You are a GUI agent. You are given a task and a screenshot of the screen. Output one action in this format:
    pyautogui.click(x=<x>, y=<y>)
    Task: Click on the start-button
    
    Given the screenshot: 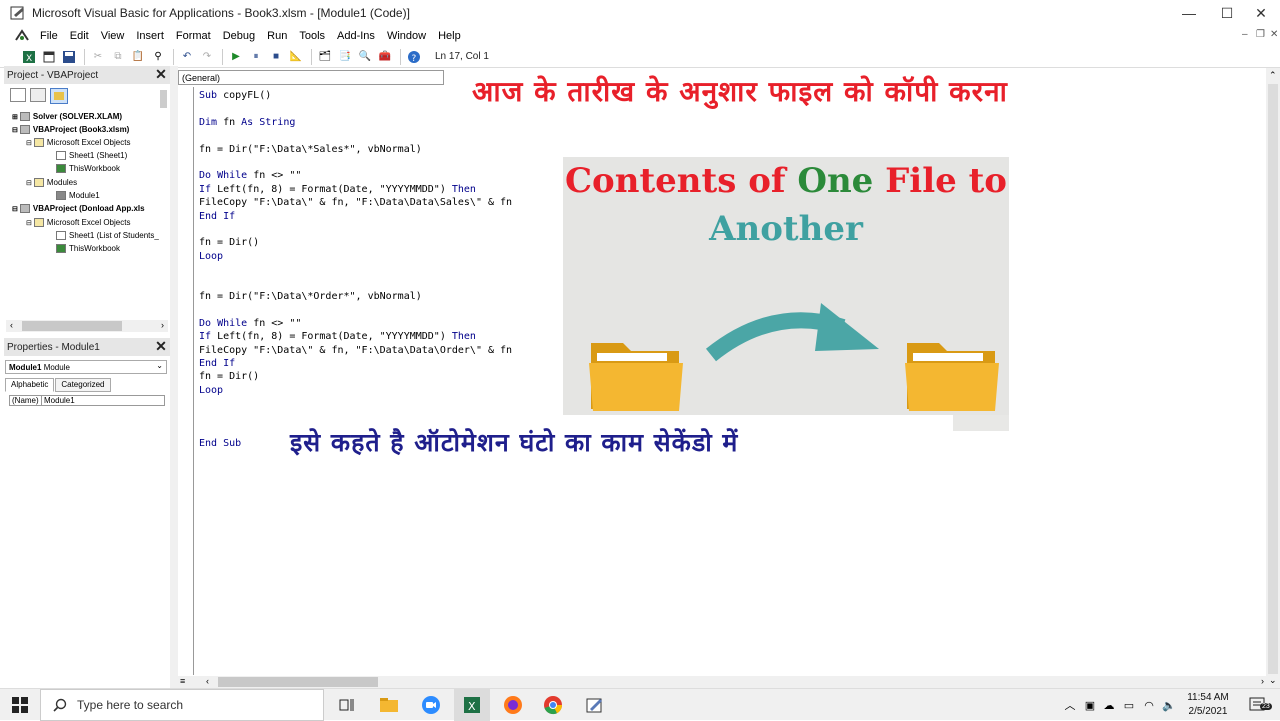 What is the action you would take?
    pyautogui.click(x=20, y=705)
    